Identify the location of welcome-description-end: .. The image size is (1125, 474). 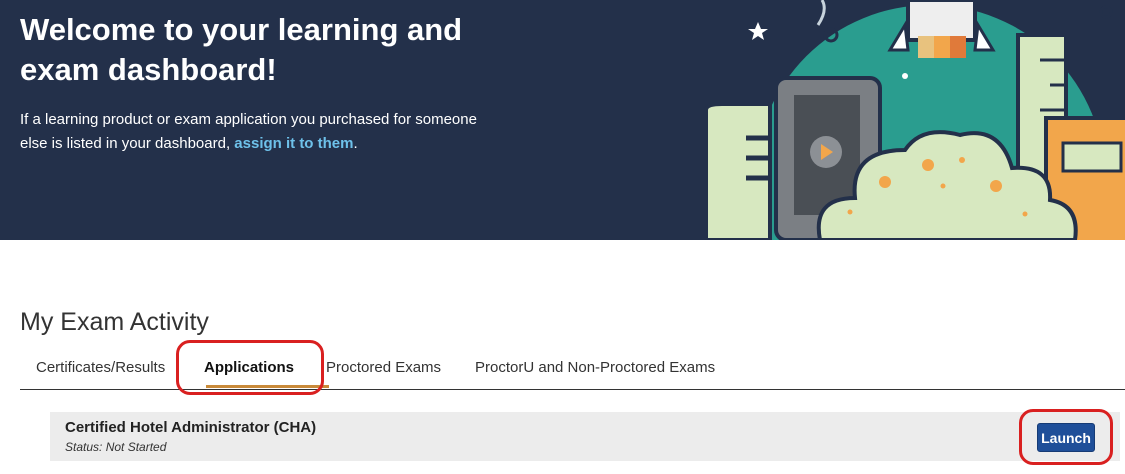
(355, 143).